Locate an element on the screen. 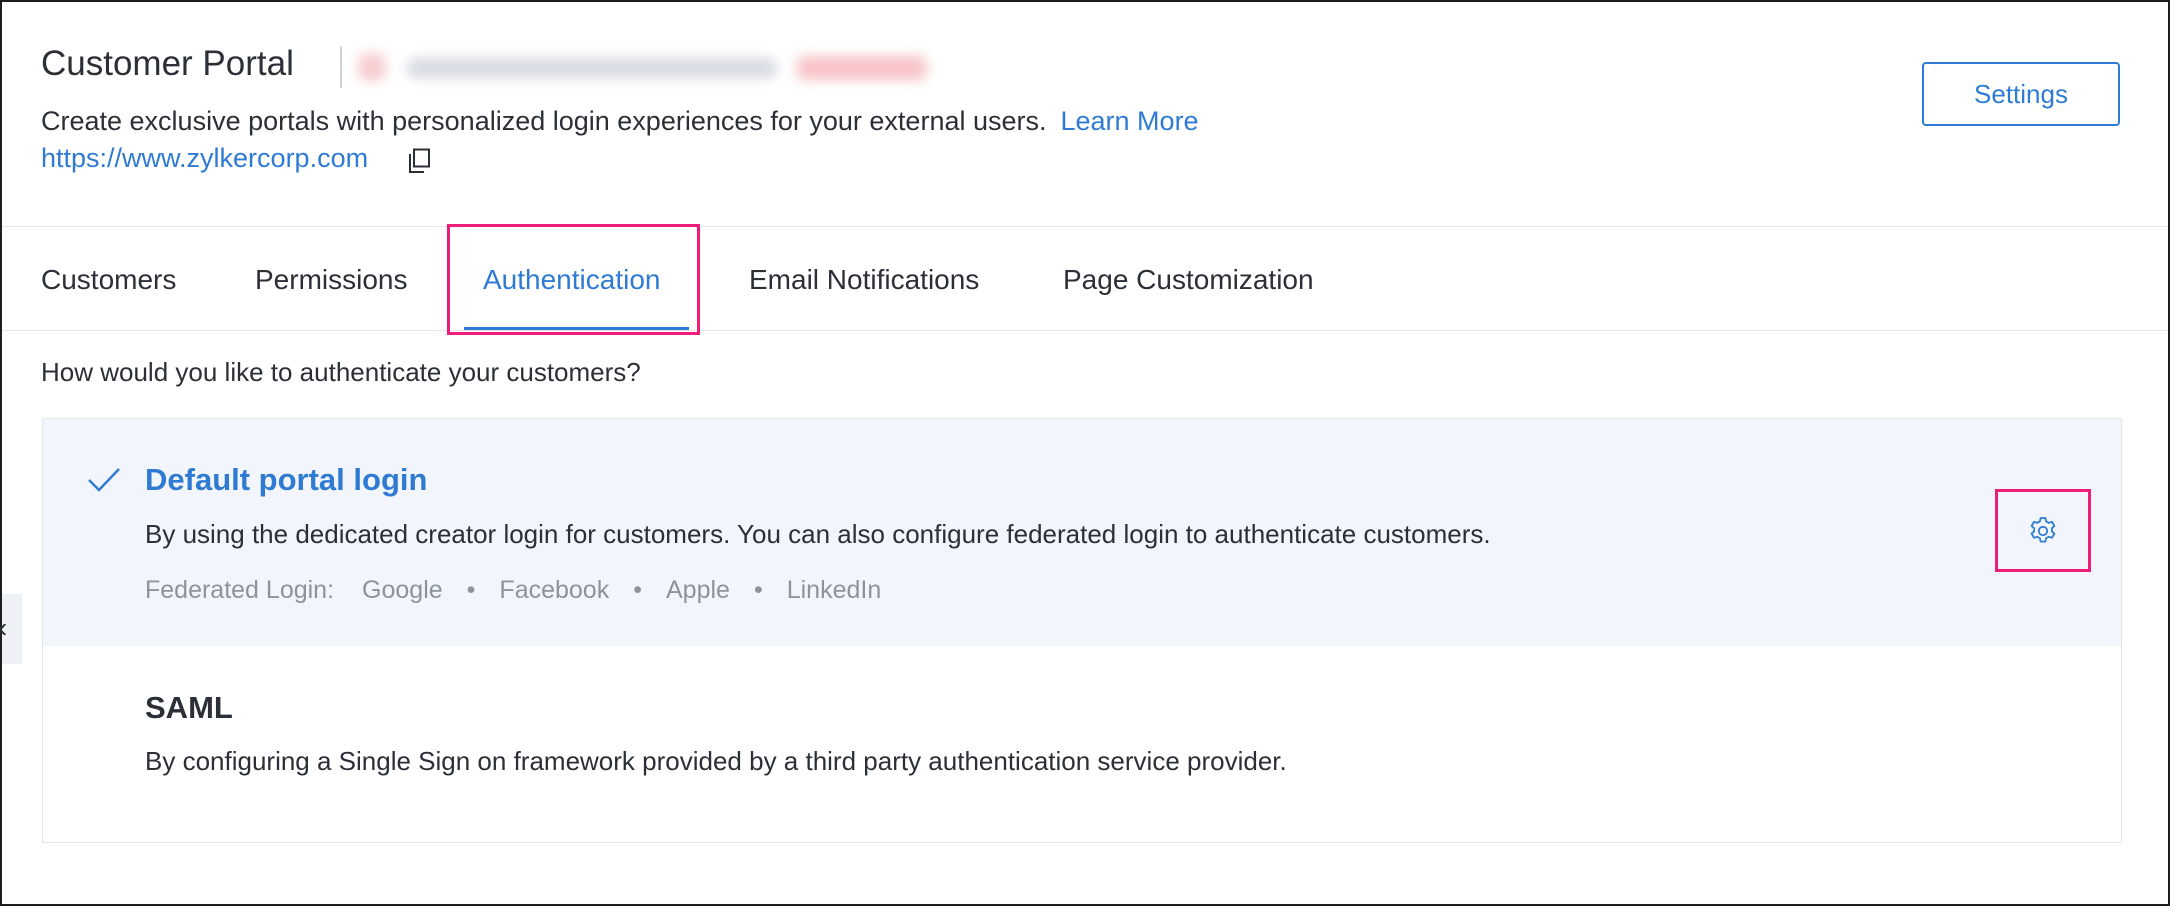  chevron-left-icon: ‹ is located at coordinates (3, 628).